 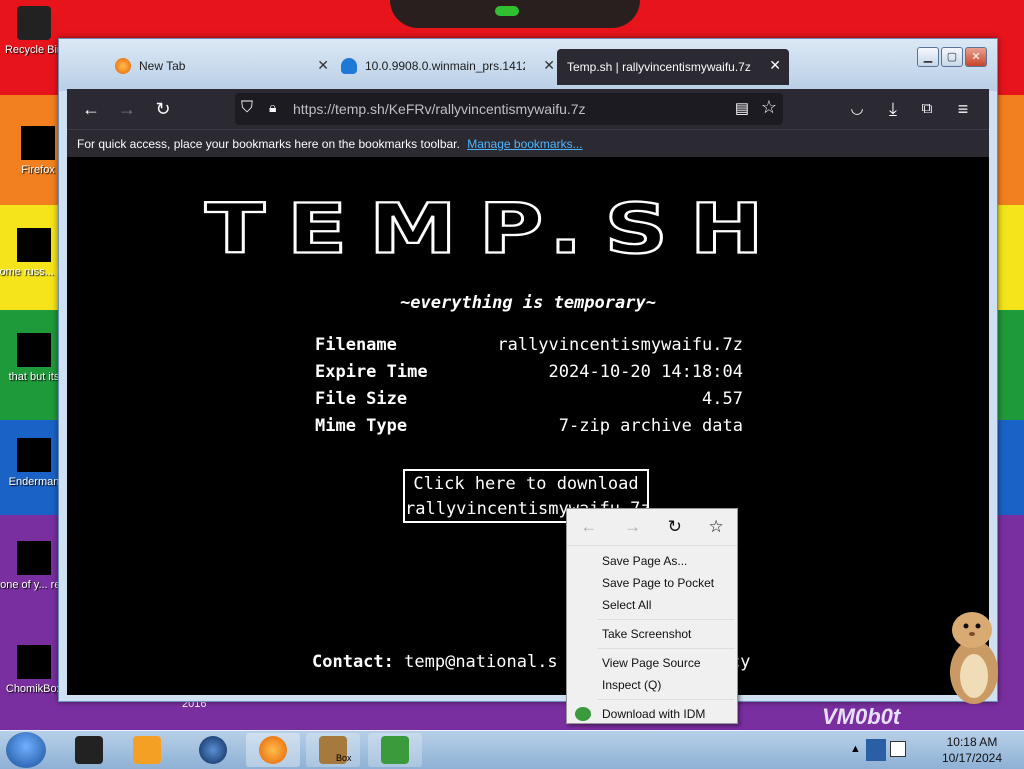 What do you see at coordinates (34, 23) in the screenshot?
I see `recycle-bin-icon` at bounding box center [34, 23].